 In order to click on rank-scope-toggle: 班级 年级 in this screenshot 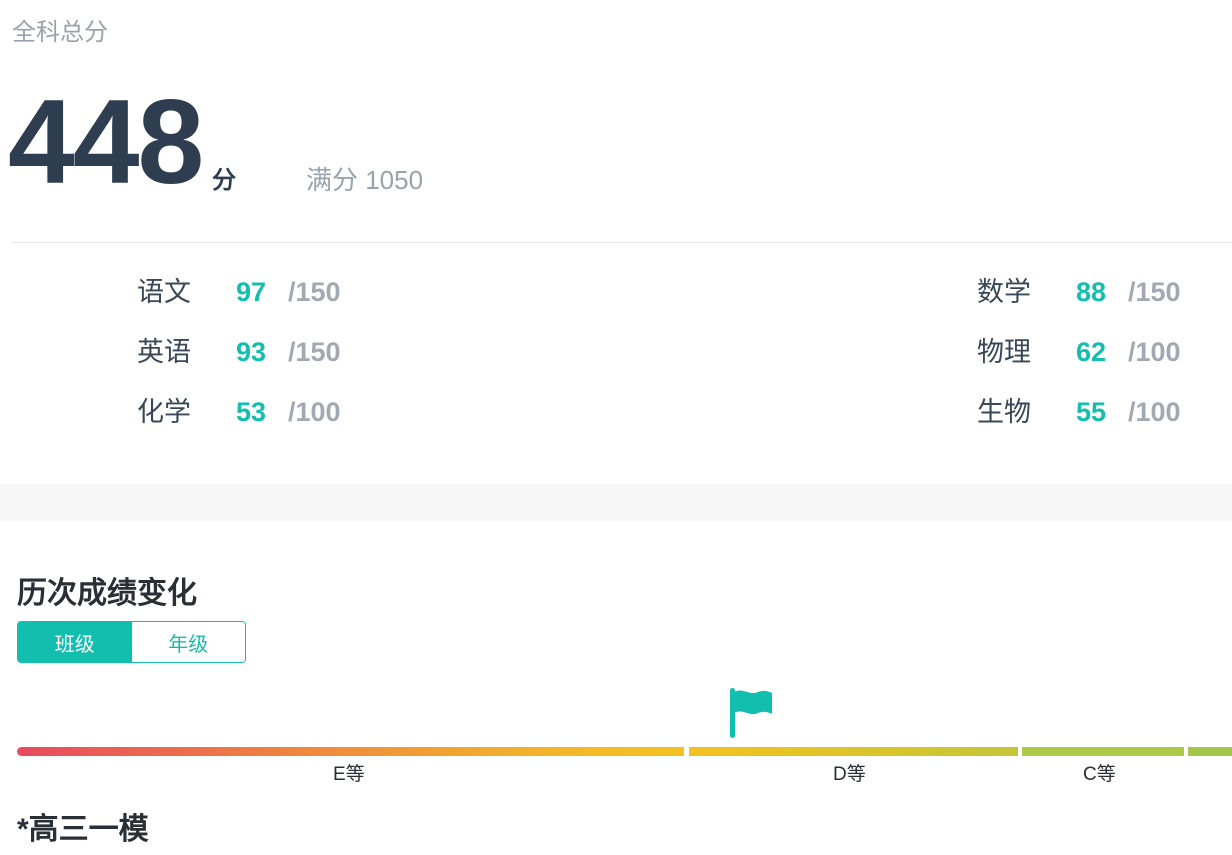, I will do `click(131, 642)`.